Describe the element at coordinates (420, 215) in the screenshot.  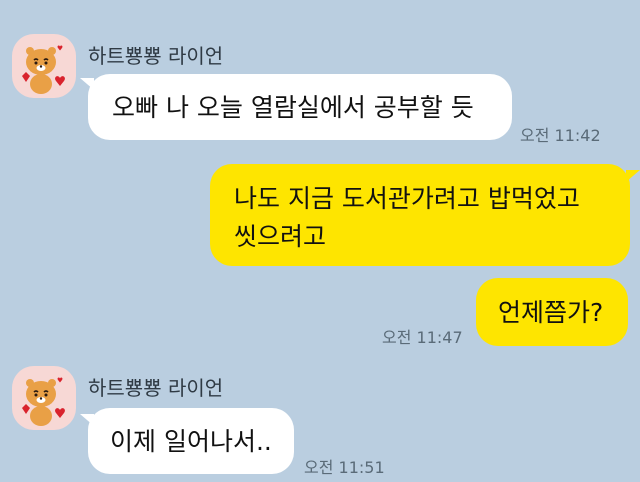
I see `message-bubble: 나도 지금 도서관가려고 밥먹었고 씻으려고` at that location.